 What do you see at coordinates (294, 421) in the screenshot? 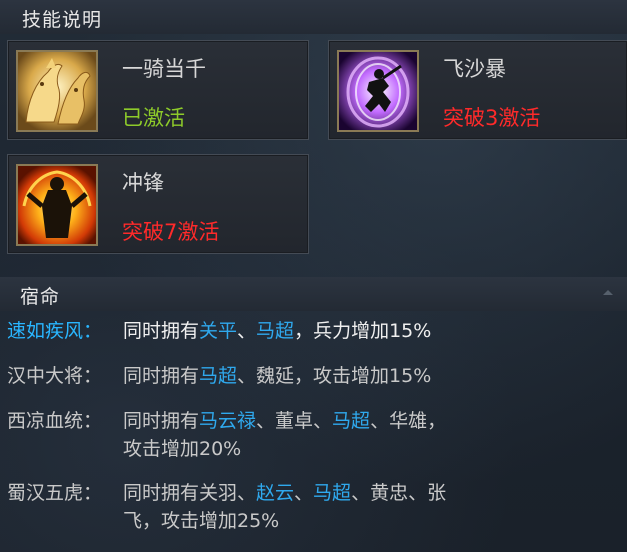
I see `fate-text: 、董卓、` at bounding box center [294, 421].